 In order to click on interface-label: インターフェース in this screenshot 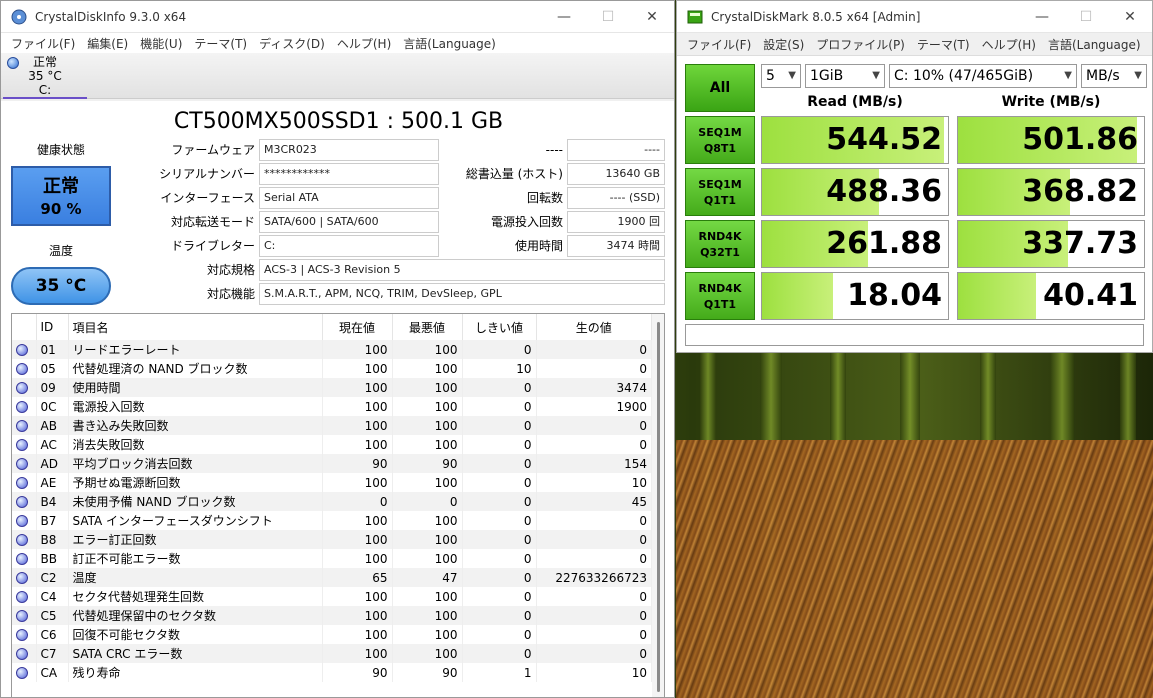, I will do `click(207, 198)`.